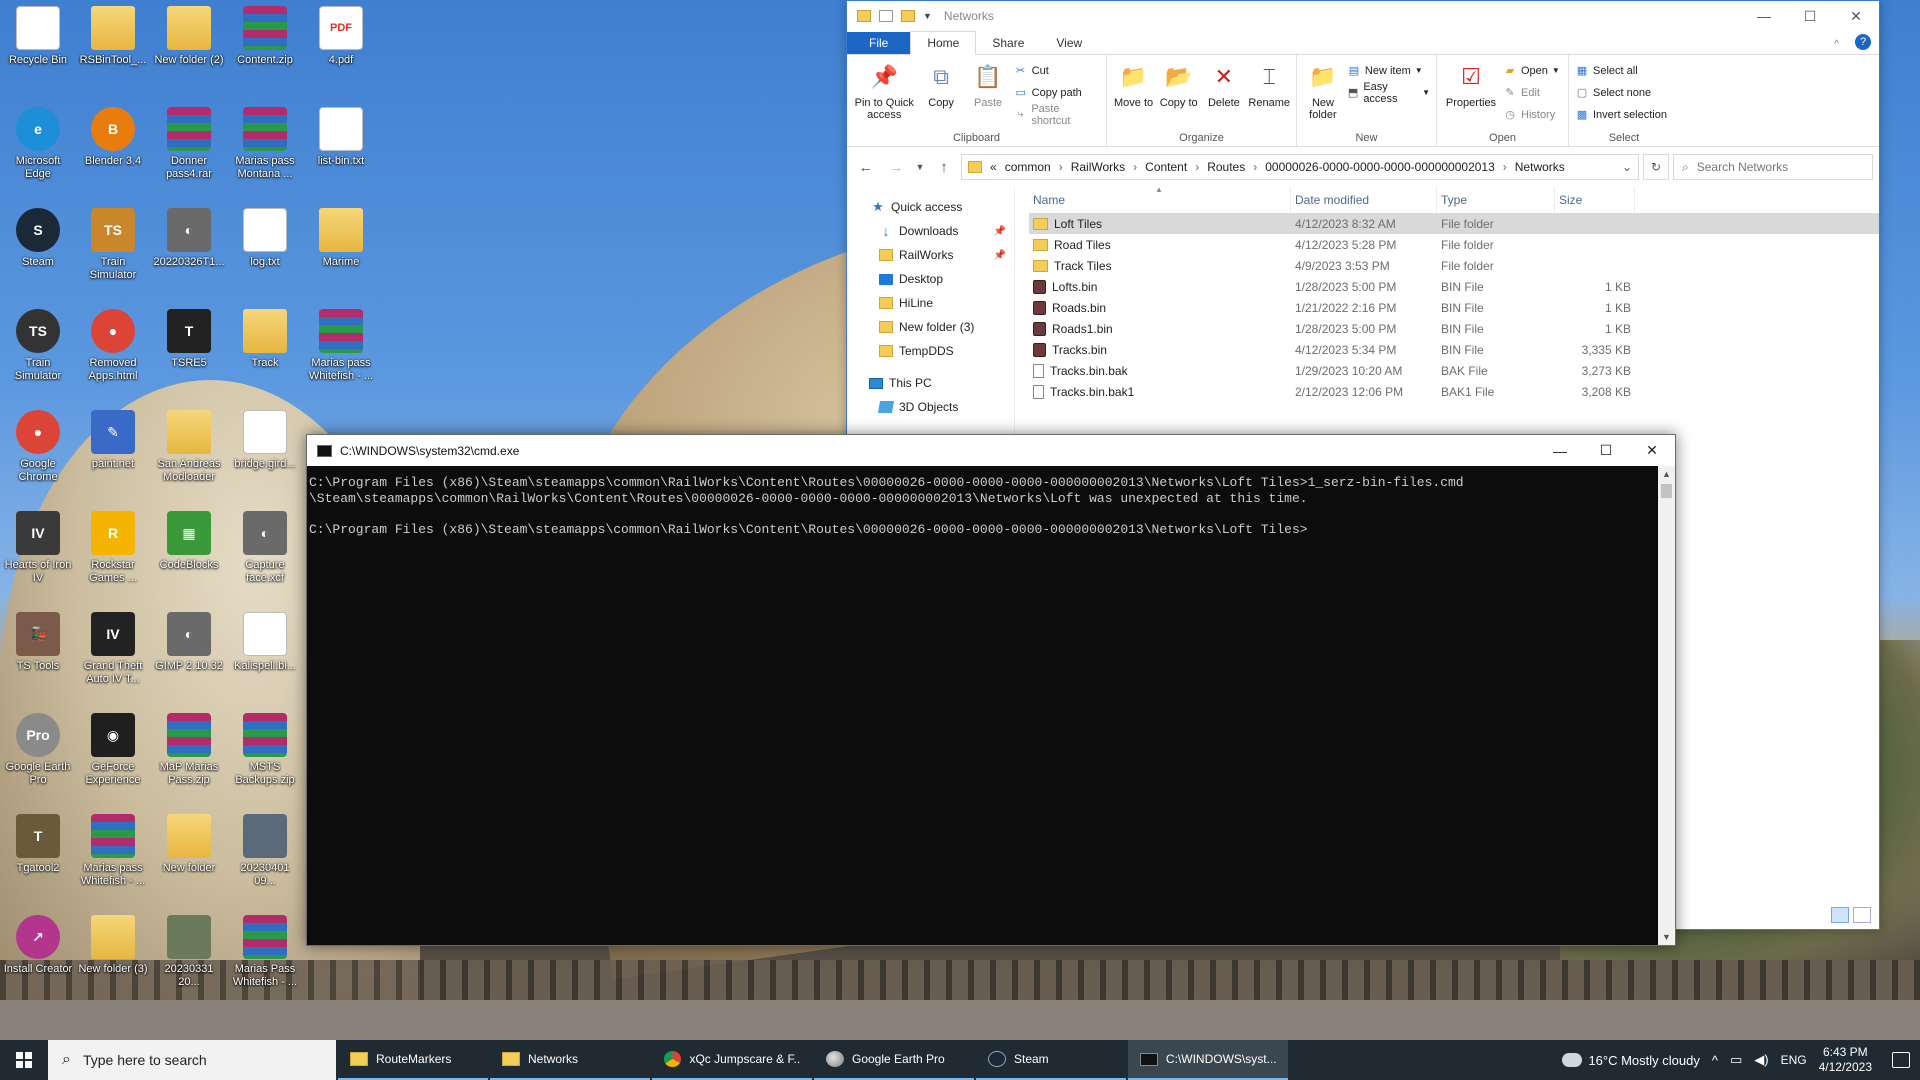  What do you see at coordinates (189, 841) in the screenshot?
I see `desktop-icon: New folder` at bounding box center [189, 841].